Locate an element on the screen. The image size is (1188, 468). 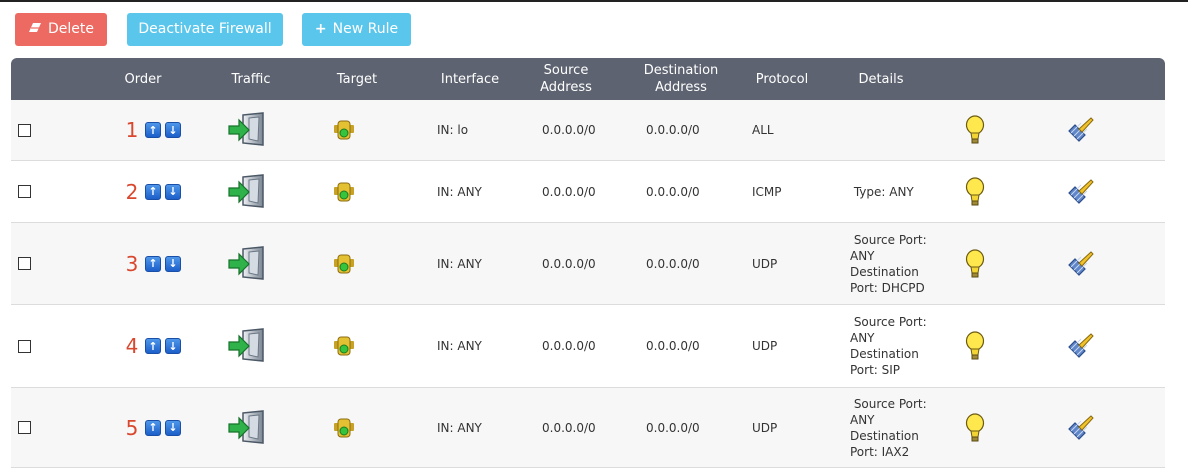
delete-label: Delete is located at coordinates (71, 29).